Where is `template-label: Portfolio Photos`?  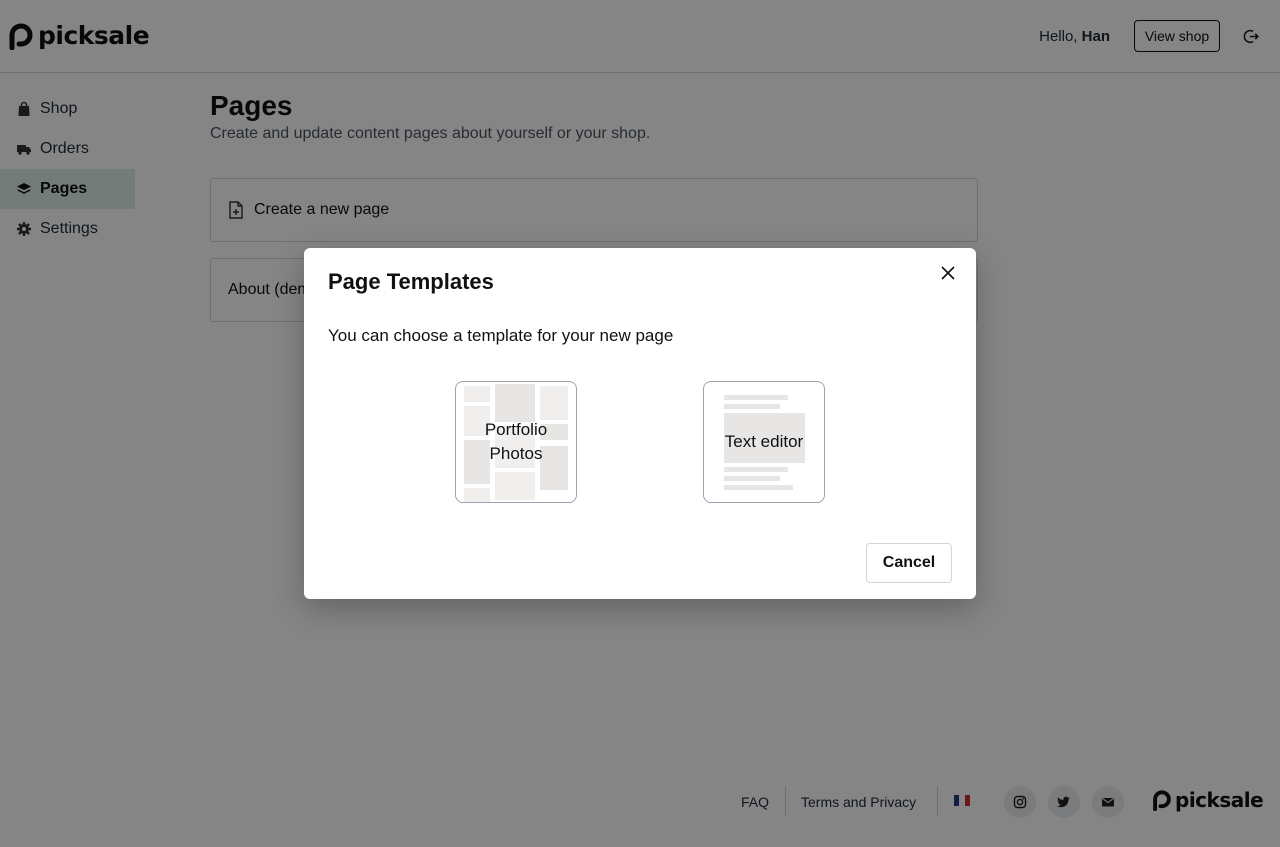 template-label: Portfolio Photos is located at coordinates (516, 441).